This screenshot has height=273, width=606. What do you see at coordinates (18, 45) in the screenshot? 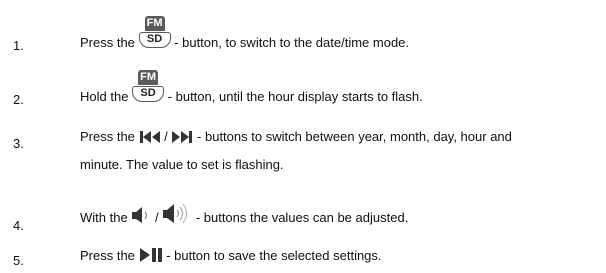
I see `step-number: 1.` at bounding box center [18, 45].